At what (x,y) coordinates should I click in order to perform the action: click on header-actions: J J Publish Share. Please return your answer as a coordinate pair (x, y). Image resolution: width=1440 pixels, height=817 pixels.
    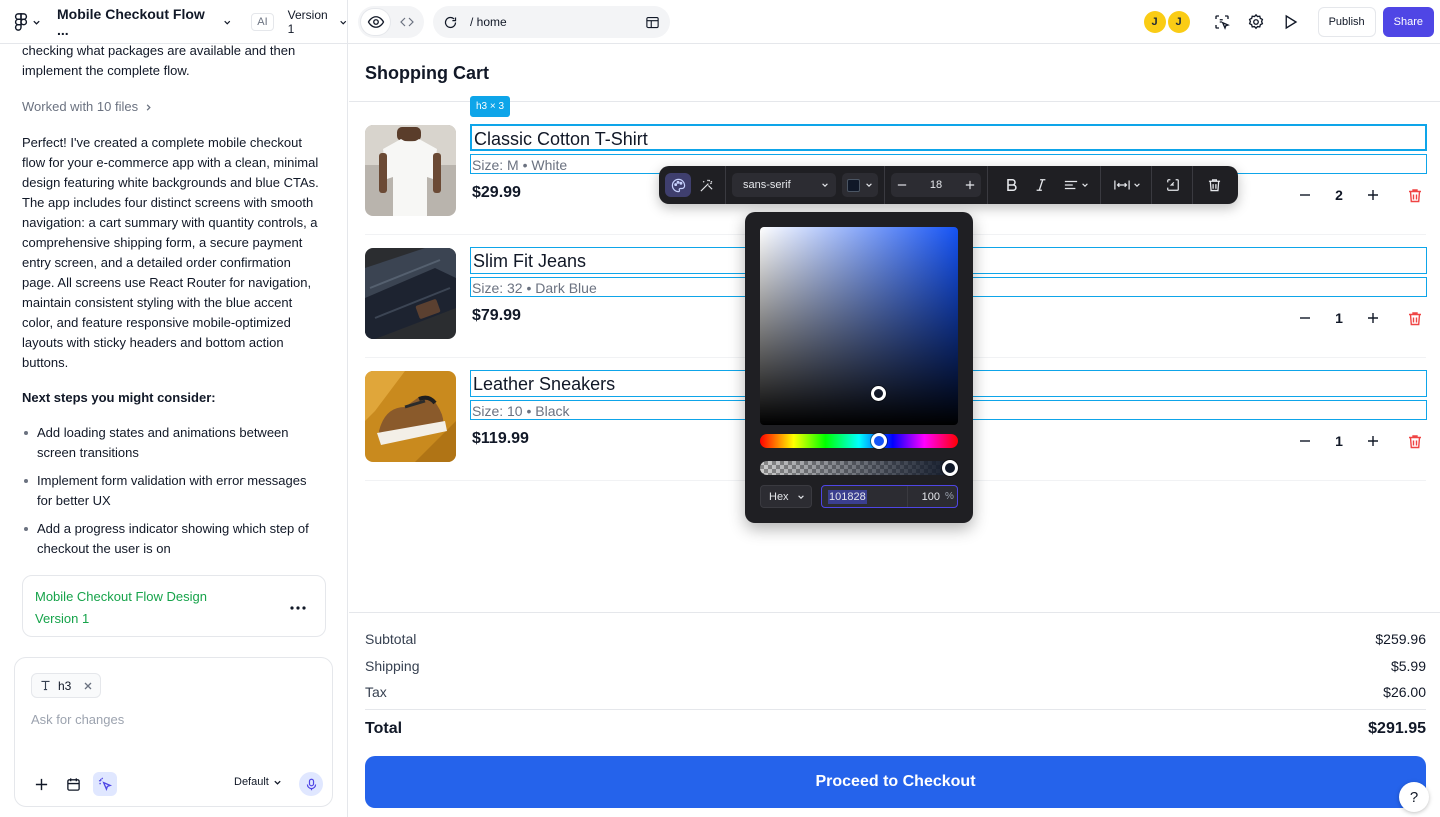
    Looking at the image, I should click on (1288, 22).